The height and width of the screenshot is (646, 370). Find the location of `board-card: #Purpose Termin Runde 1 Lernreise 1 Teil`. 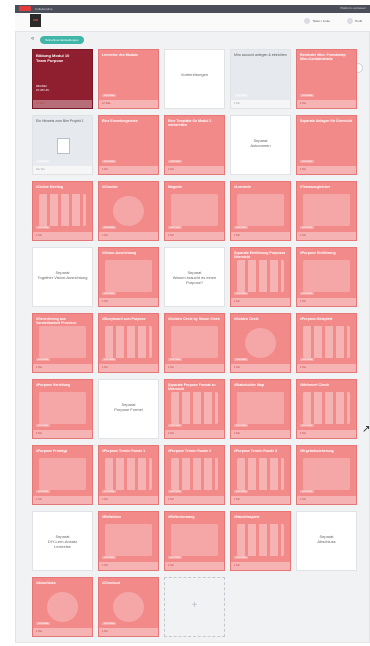

board-card: #Purpose Termin Runde 1 Lernreise 1 Teil is located at coordinates (128, 475).